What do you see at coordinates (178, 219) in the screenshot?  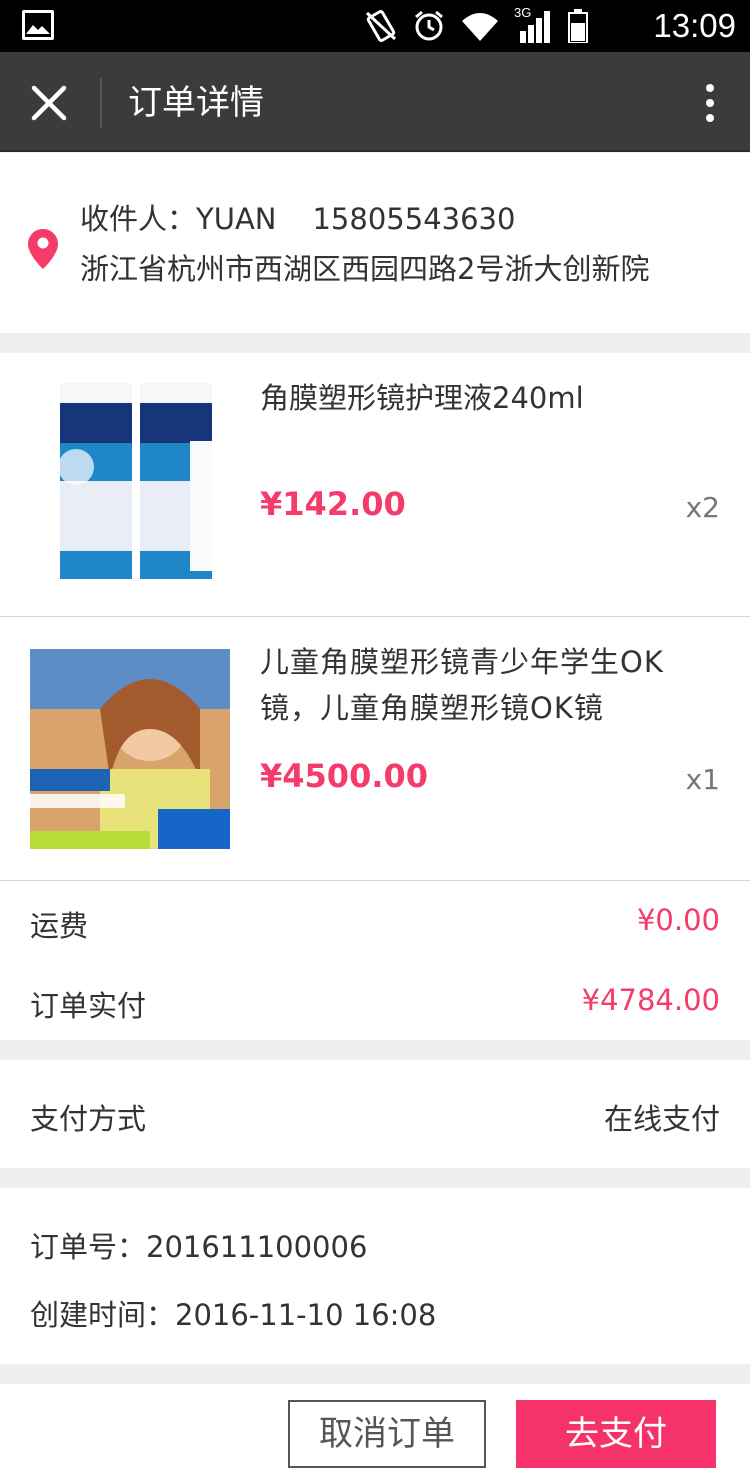 I see `recipient-name: 收件人：YUAN` at bounding box center [178, 219].